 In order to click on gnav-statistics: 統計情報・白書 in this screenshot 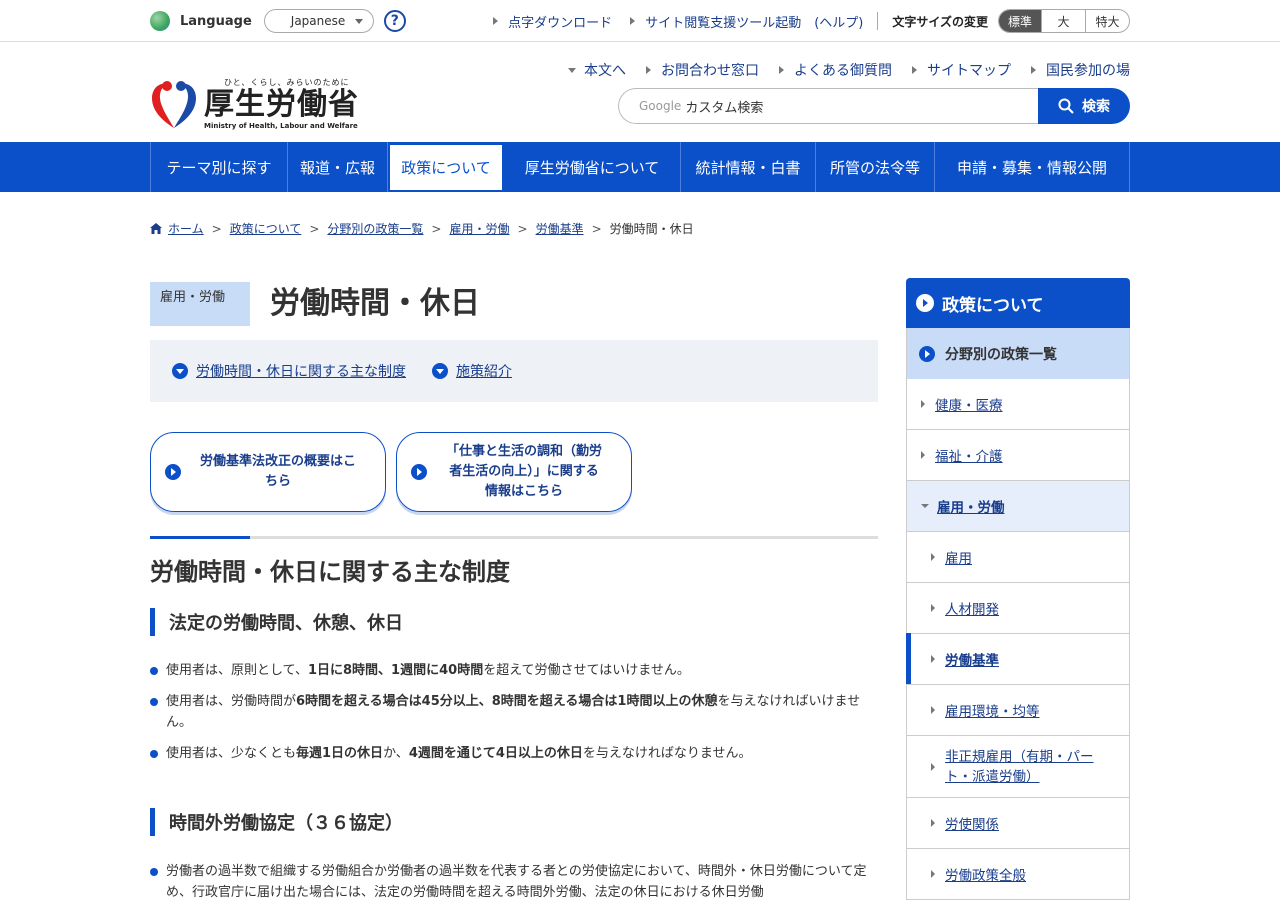, I will do `click(748, 167)`.